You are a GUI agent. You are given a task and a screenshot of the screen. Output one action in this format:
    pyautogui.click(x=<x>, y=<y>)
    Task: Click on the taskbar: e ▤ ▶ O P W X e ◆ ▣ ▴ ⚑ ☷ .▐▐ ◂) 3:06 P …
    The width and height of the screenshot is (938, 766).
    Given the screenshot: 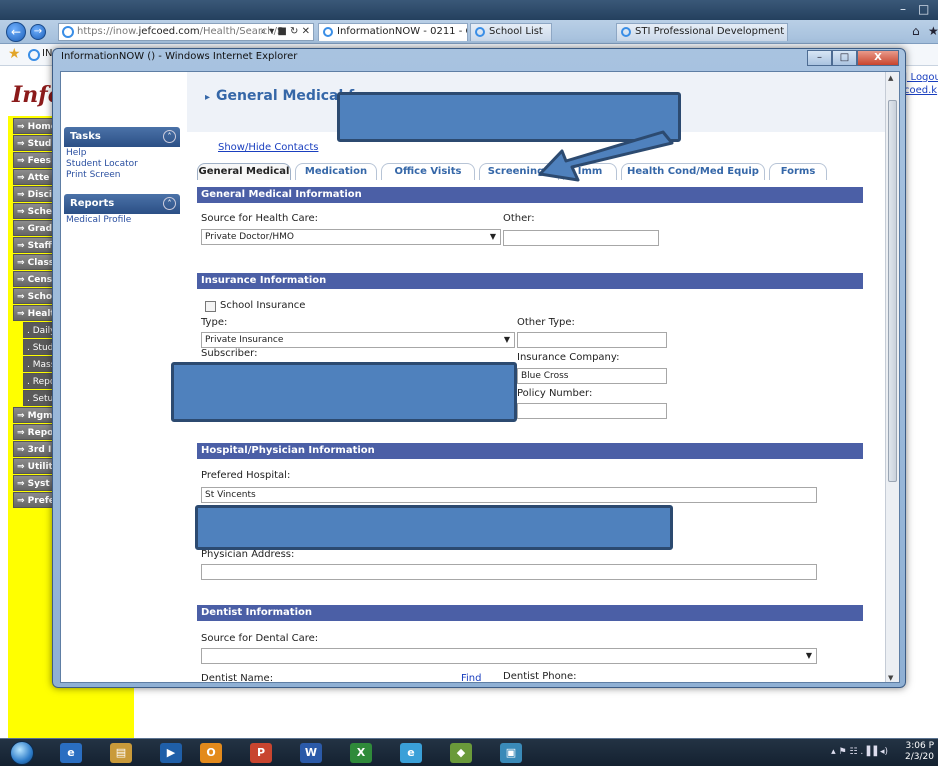 What is the action you would take?
    pyautogui.click(x=469, y=752)
    